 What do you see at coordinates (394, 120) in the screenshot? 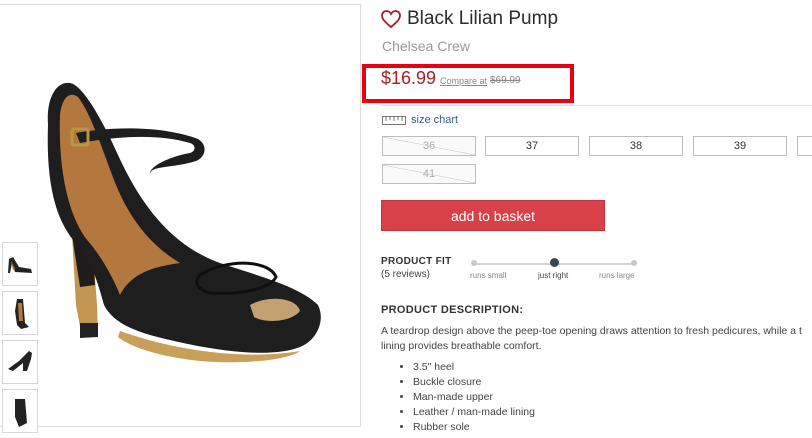
I see `ruler-icon` at bounding box center [394, 120].